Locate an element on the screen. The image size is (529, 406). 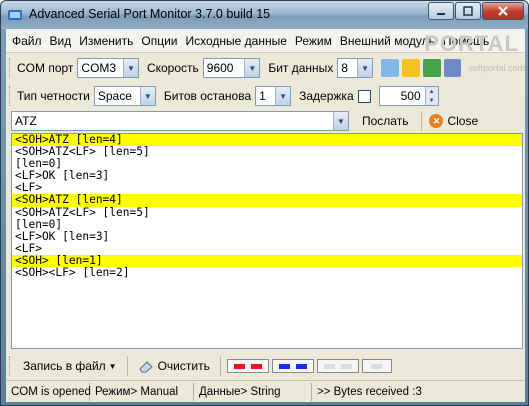
status-mode: Режим> Manual is located at coordinates (142, 391).